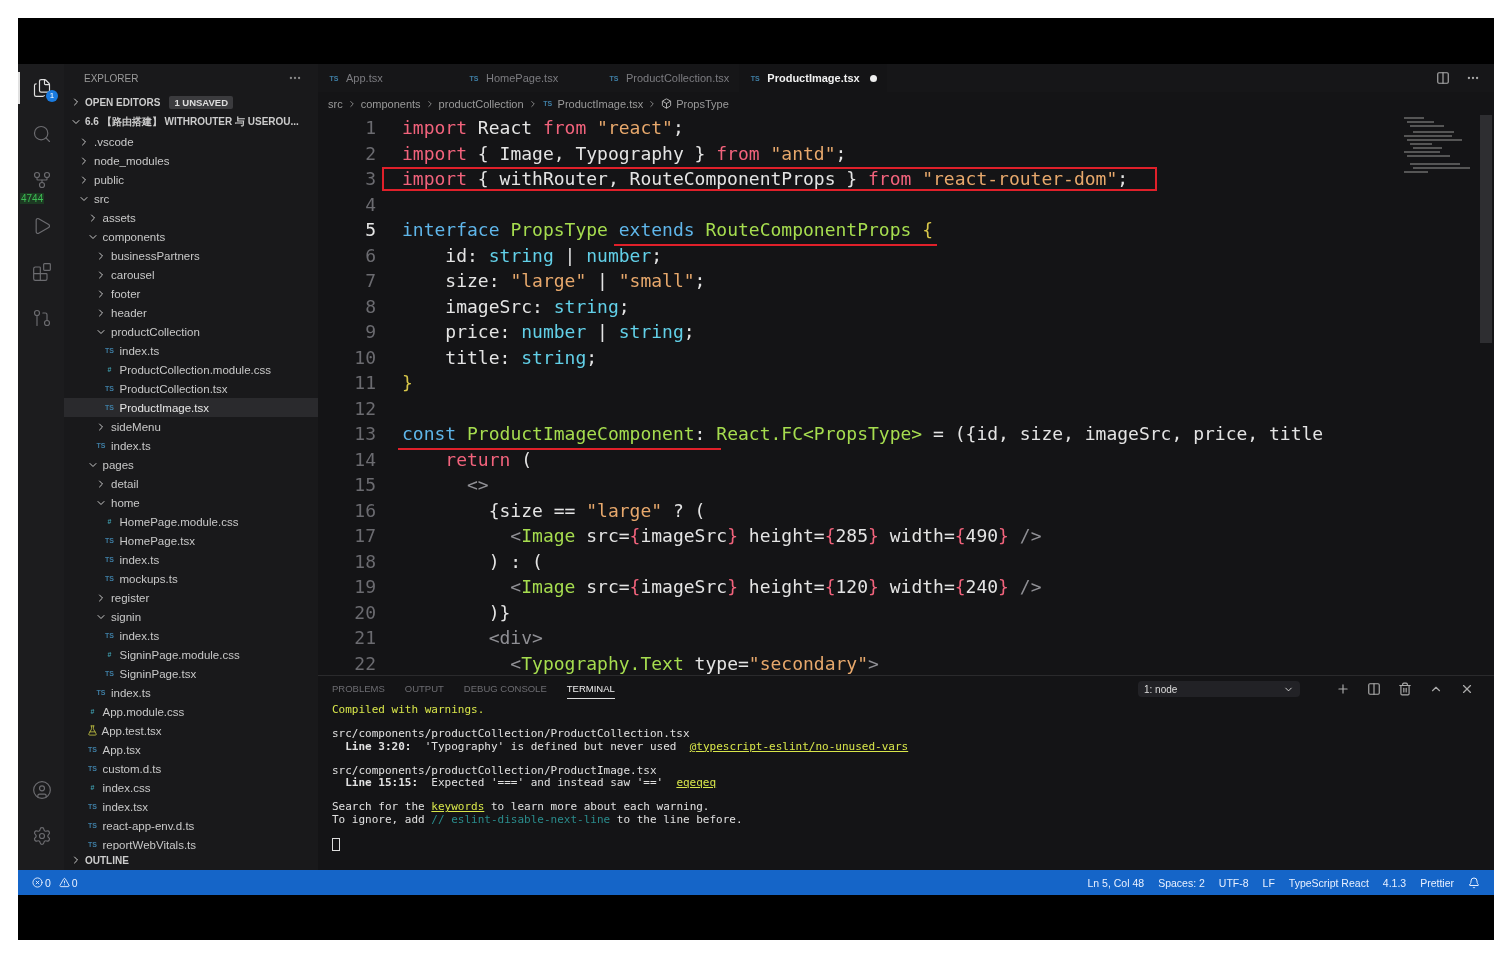 The image size is (1512, 959). Describe the element at coordinates (191, 179) in the screenshot. I see `tree-item: public` at that location.